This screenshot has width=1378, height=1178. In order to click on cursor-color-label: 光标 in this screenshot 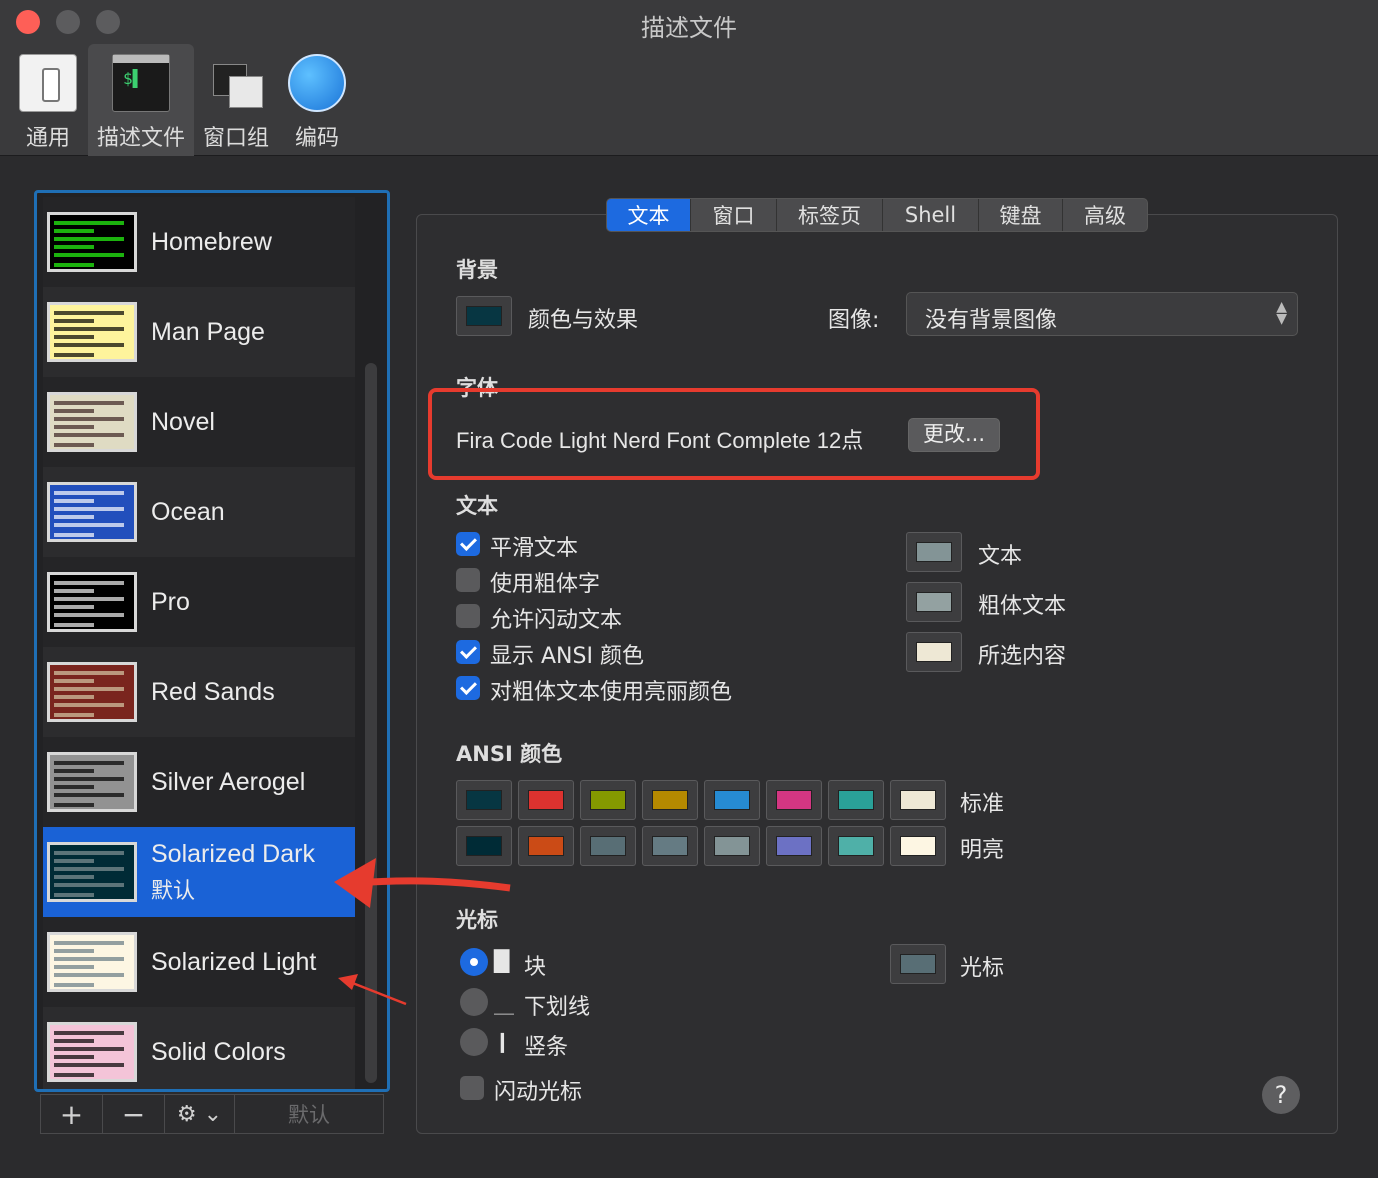, I will do `click(982, 968)`.